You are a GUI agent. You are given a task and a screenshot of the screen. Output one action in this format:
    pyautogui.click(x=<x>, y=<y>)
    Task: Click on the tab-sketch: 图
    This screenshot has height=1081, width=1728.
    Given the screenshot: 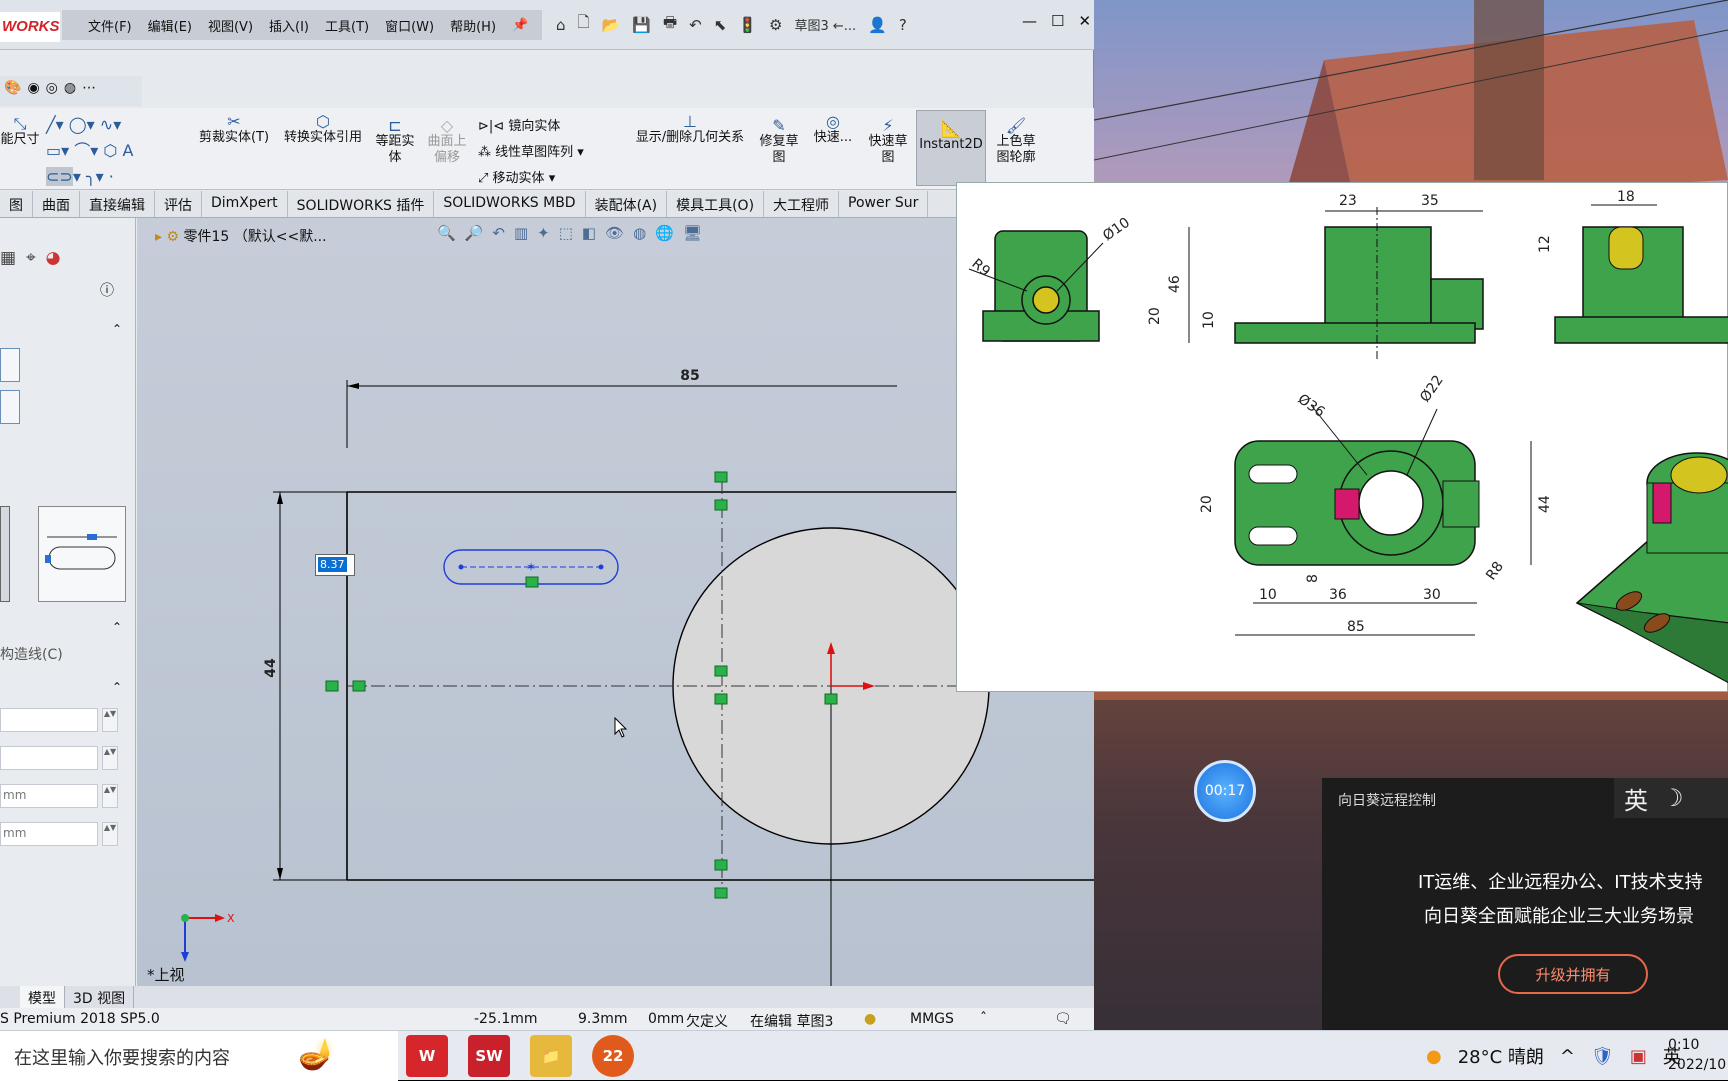 What is the action you would take?
    pyautogui.click(x=16, y=204)
    